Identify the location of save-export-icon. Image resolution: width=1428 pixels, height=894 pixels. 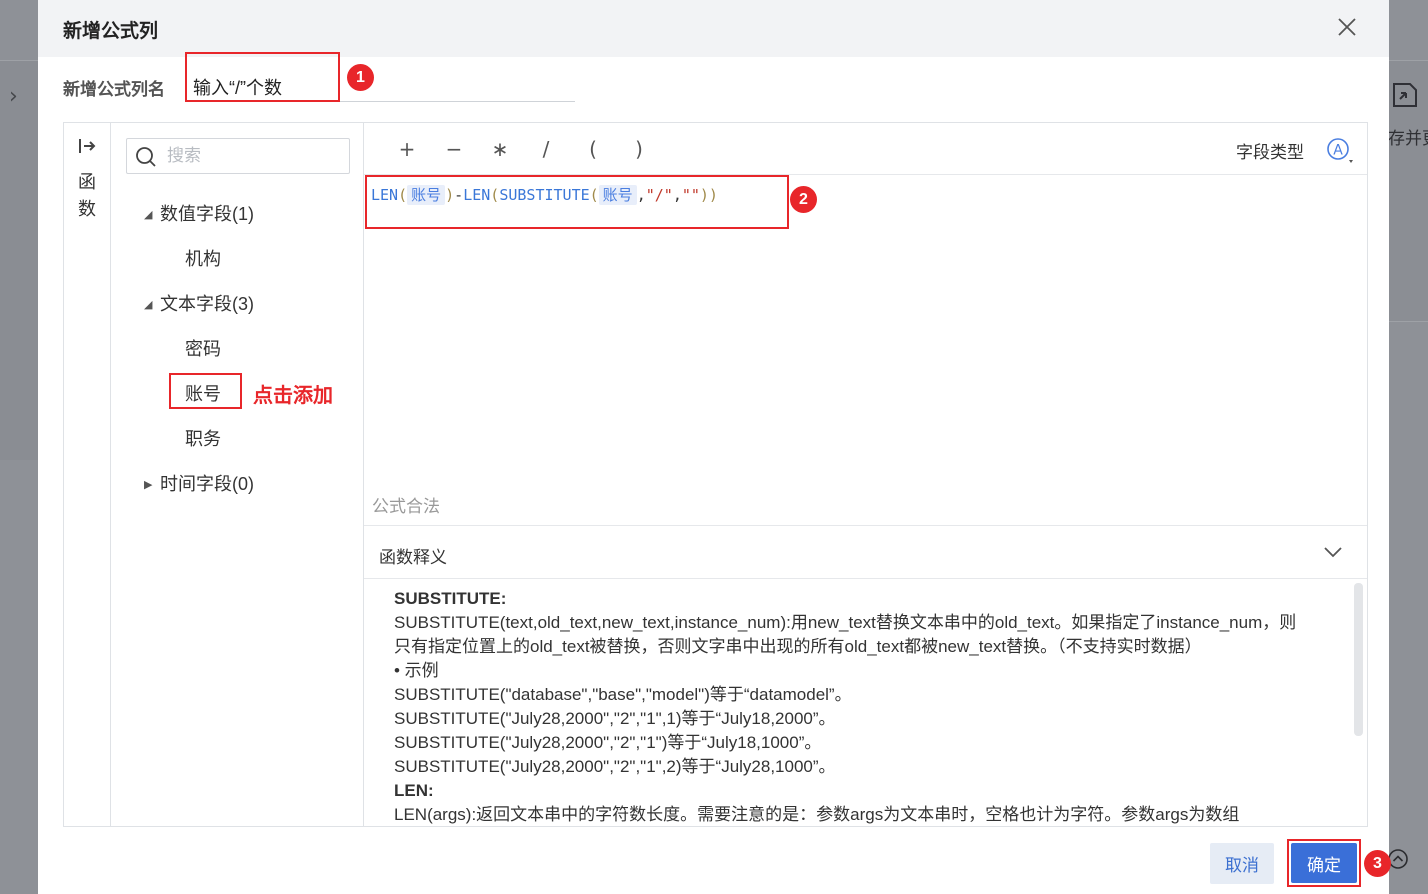
(1405, 95).